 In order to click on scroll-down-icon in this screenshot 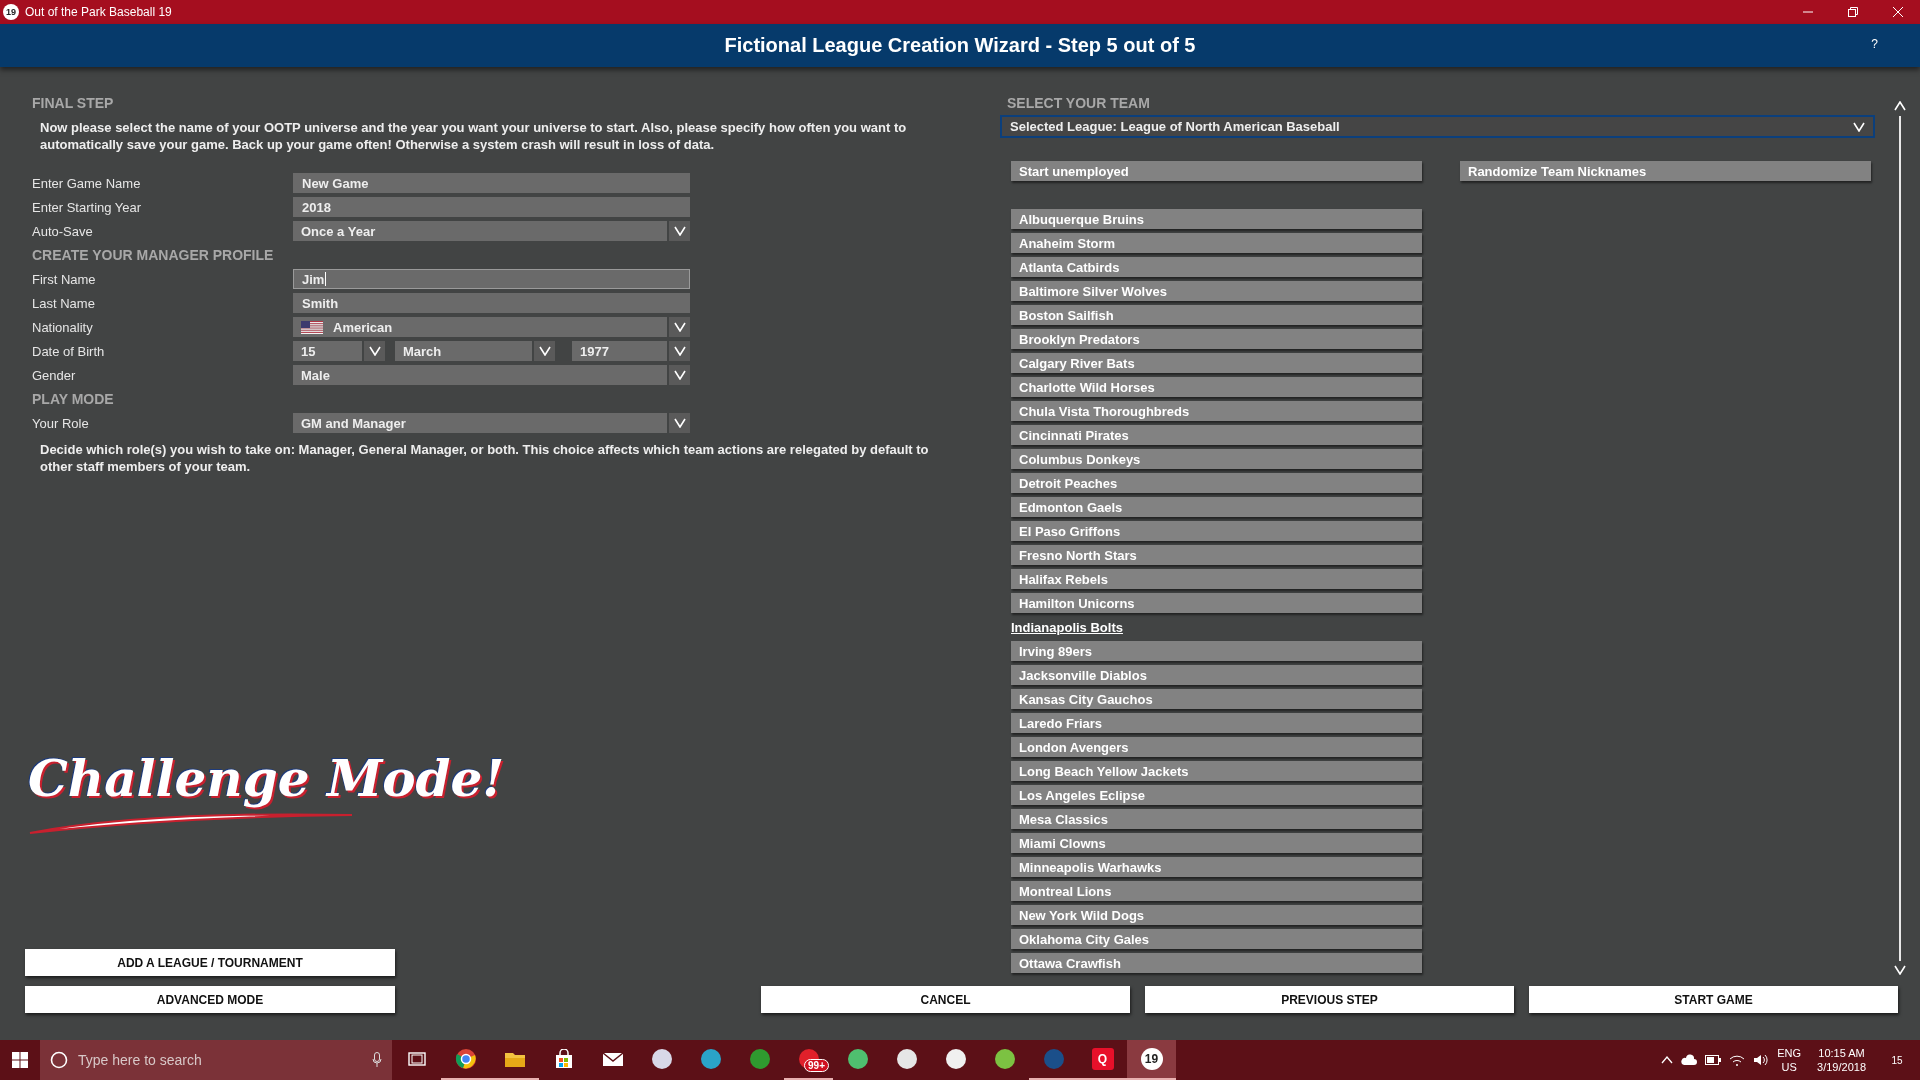, I will do `click(1900, 970)`.